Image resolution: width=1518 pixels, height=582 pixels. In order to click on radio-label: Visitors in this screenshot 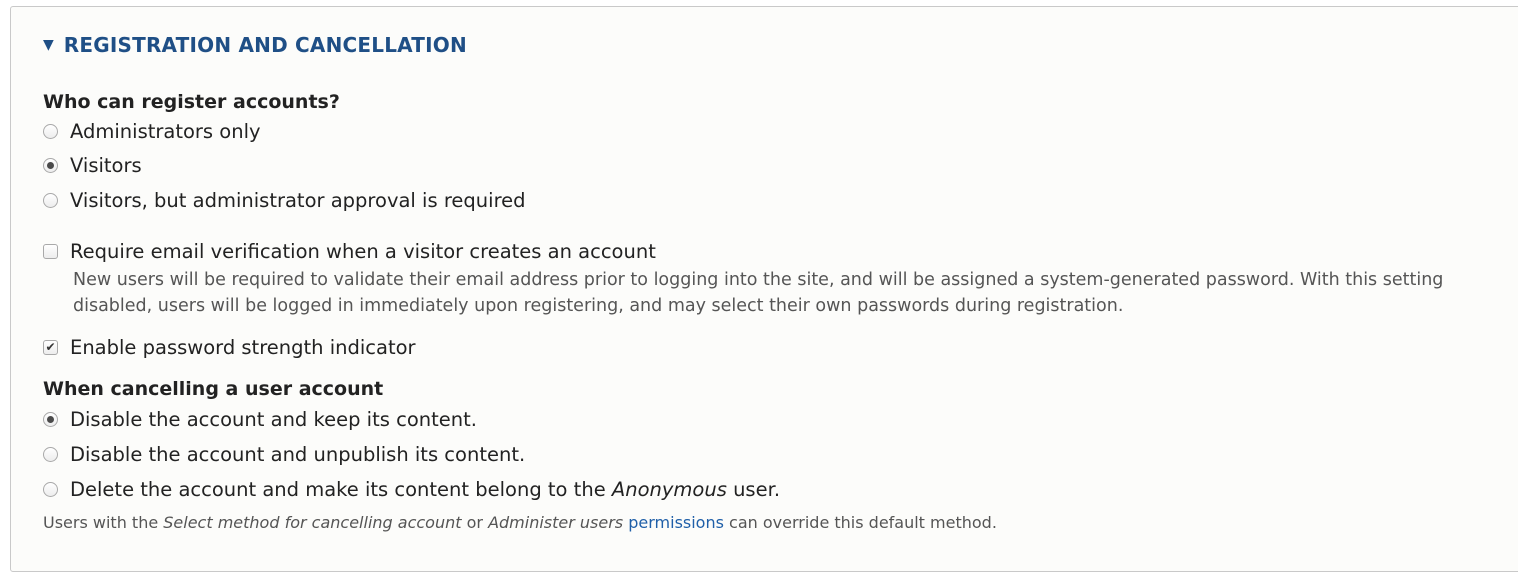, I will do `click(106, 165)`.